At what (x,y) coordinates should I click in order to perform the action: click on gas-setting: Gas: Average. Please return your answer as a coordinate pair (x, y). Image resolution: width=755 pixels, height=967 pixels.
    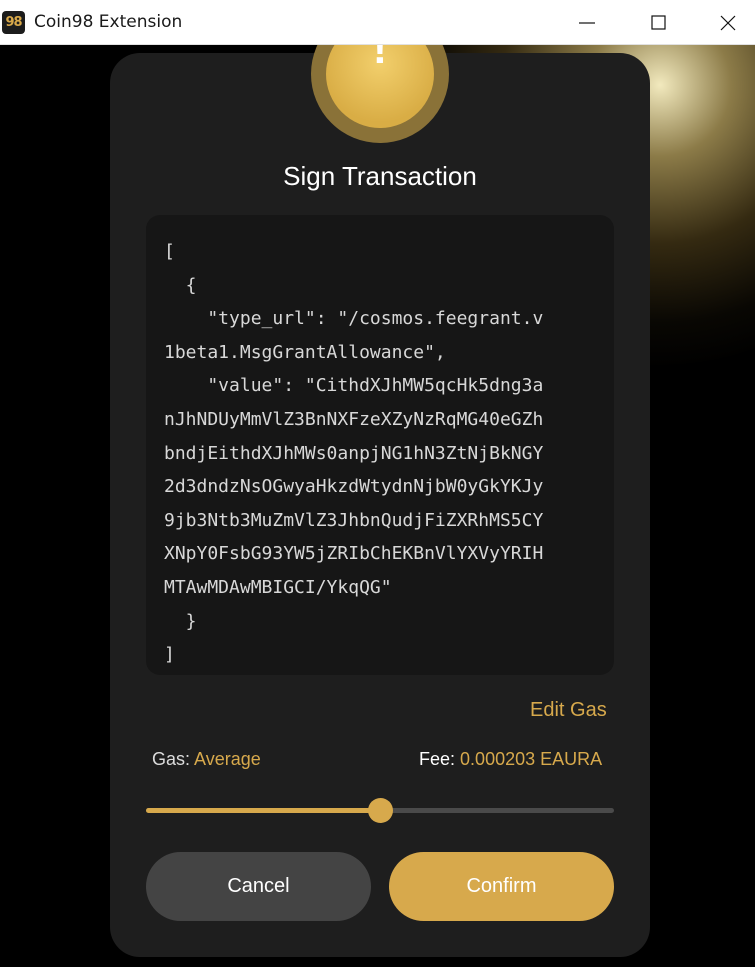
    Looking at the image, I should click on (206, 759).